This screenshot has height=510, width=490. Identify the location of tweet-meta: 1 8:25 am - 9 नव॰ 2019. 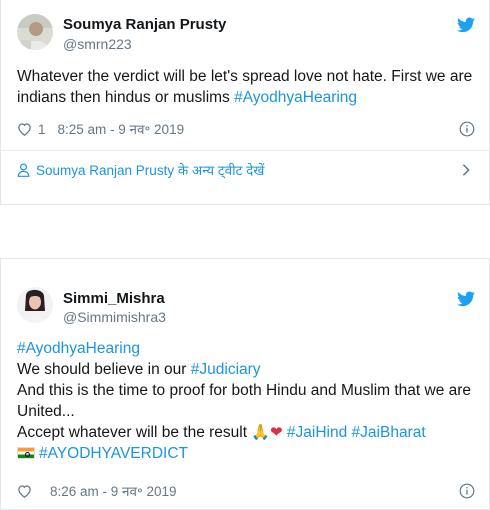
(245, 129).